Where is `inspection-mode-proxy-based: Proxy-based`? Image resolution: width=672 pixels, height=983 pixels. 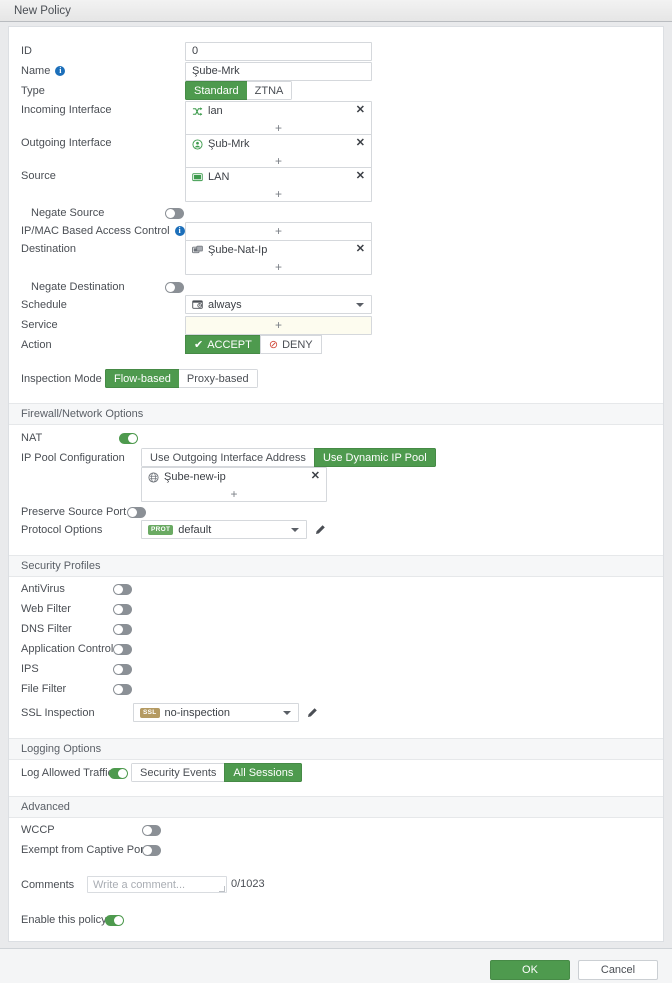
inspection-mode-proxy-based: Proxy-based is located at coordinates (218, 378).